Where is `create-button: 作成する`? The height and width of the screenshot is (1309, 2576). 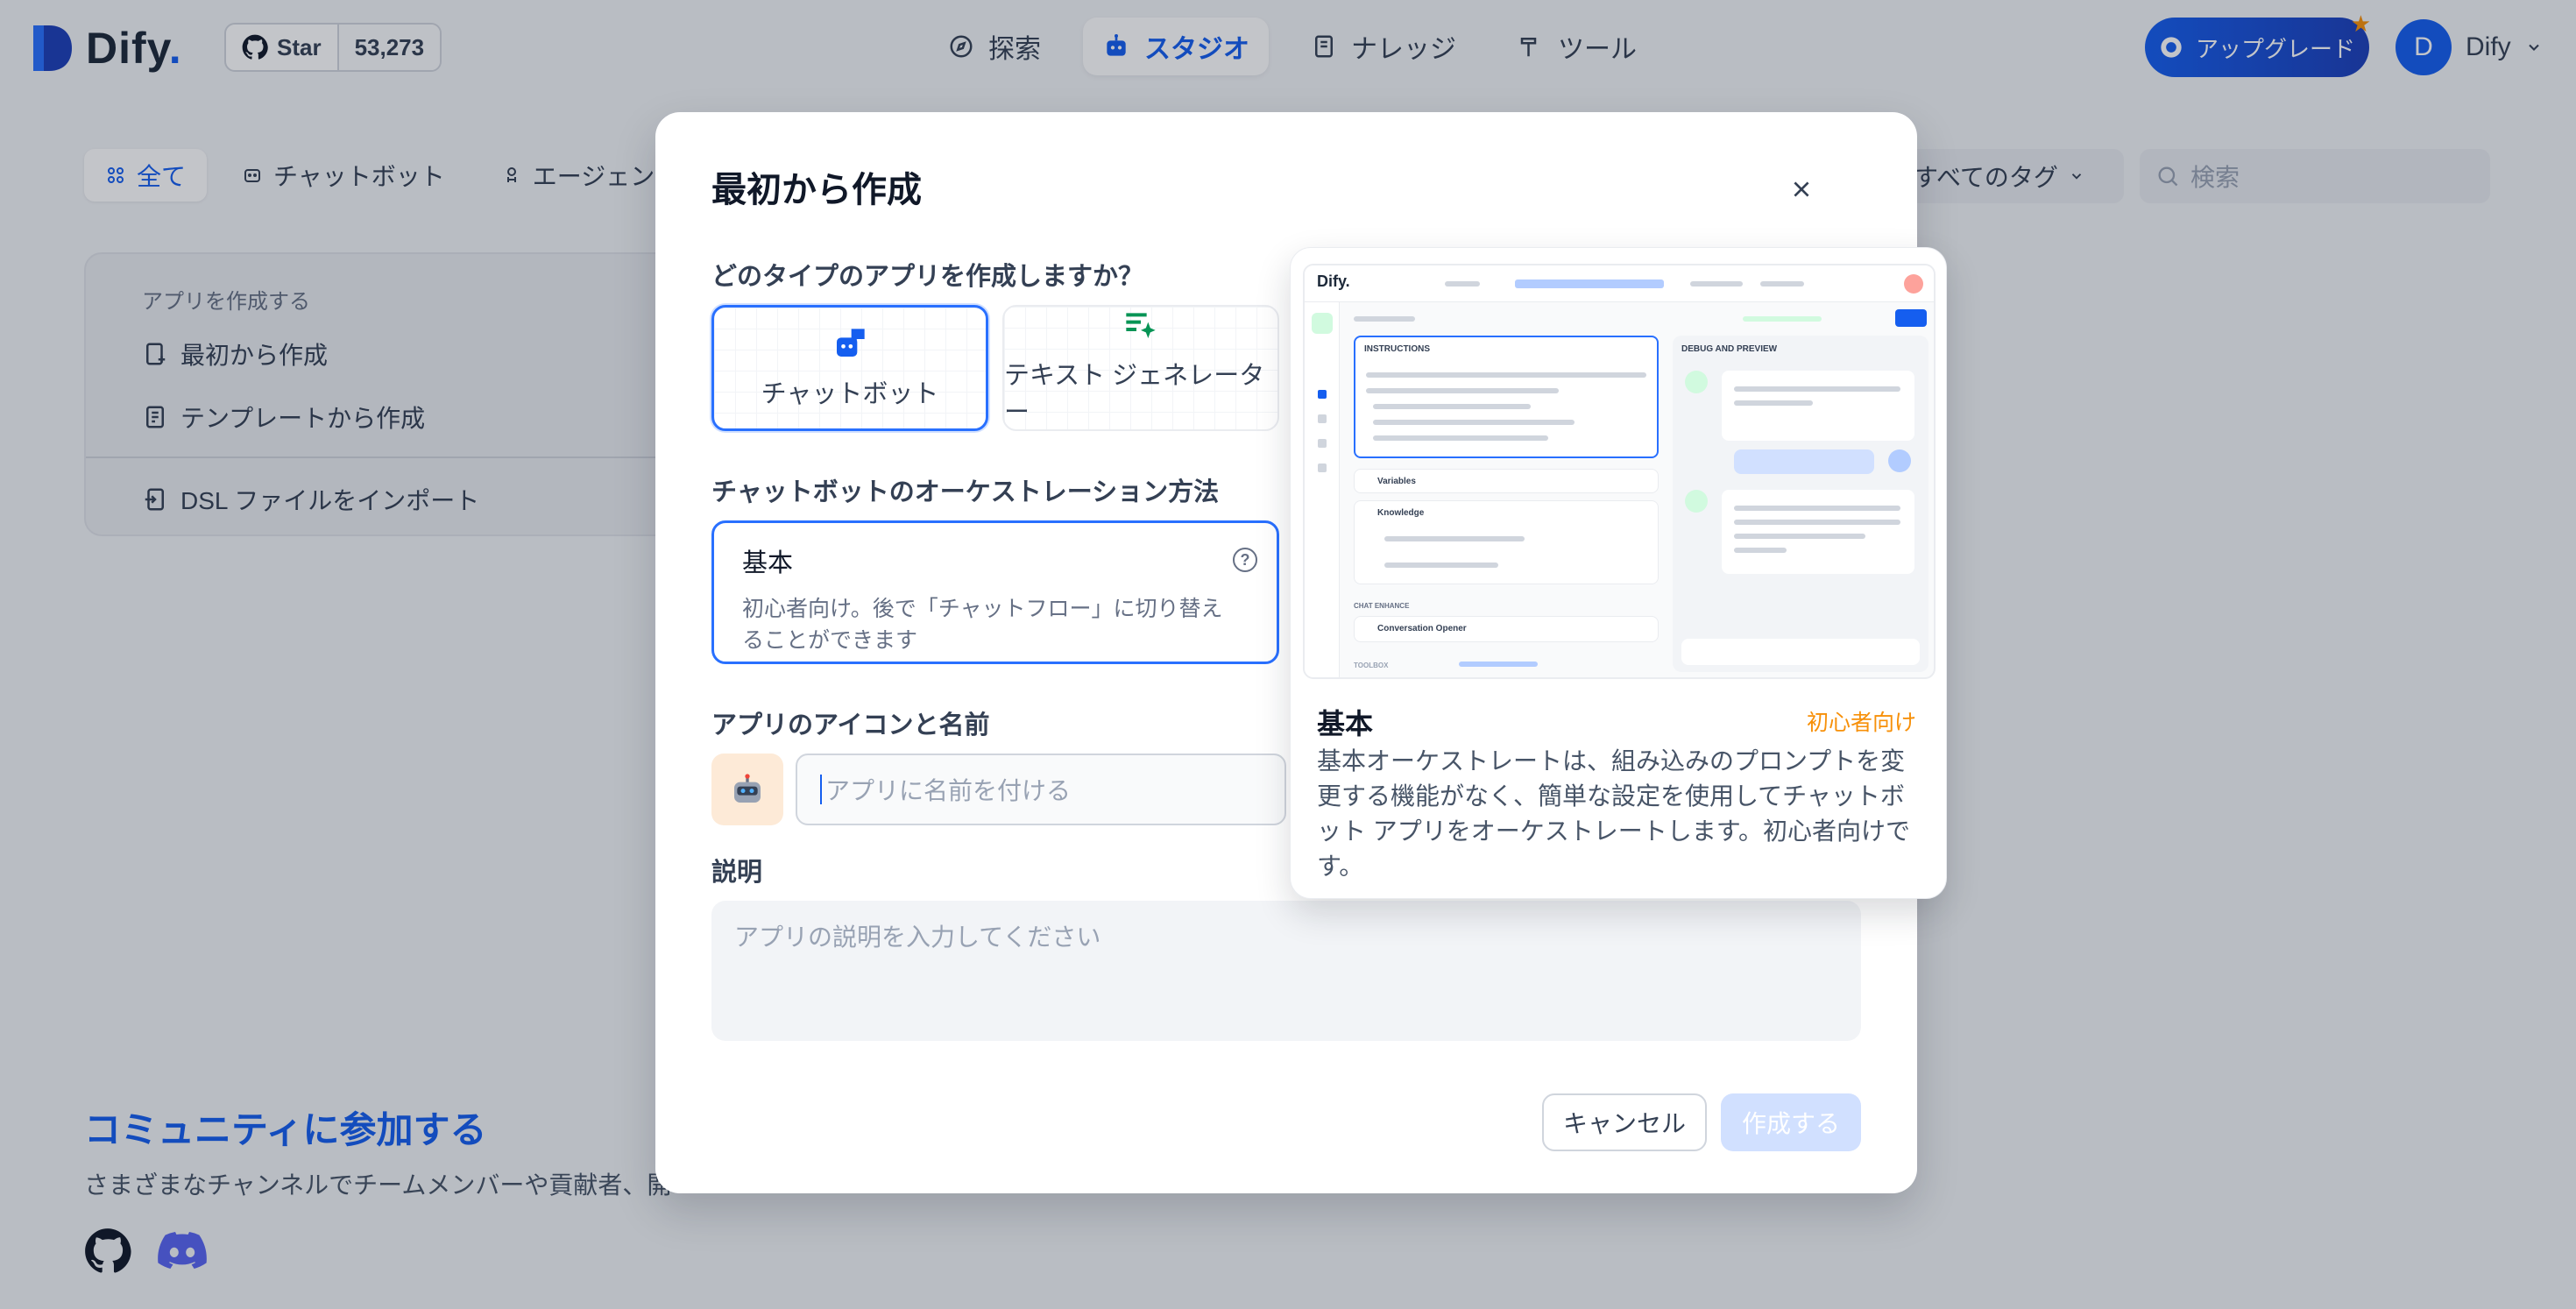
create-button: 作成する is located at coordinates (1791, 1122).